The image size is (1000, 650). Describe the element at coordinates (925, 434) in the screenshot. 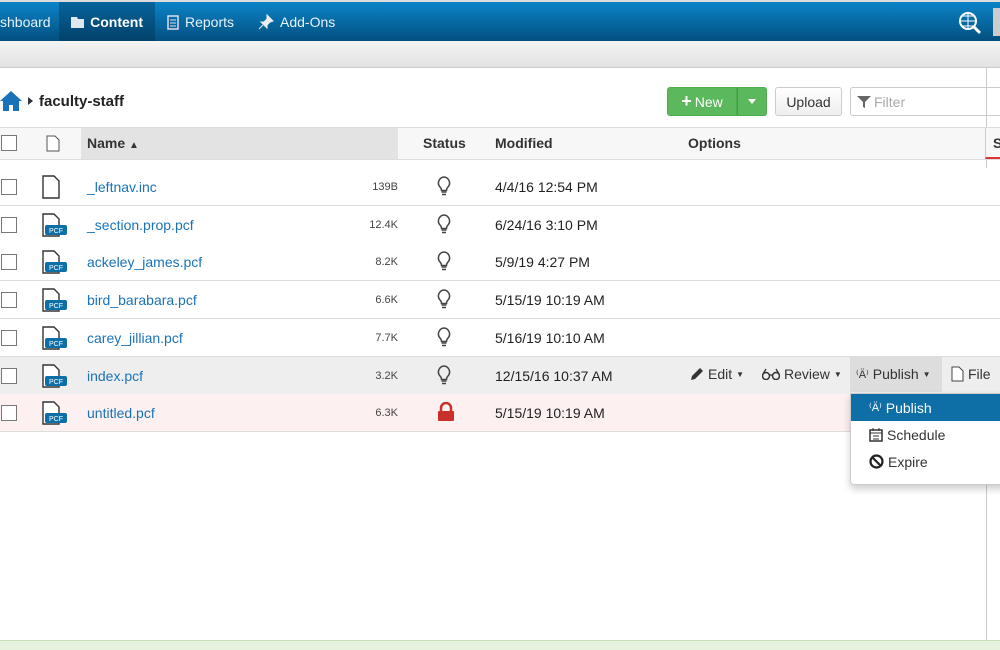

I see `menu-item-schedule: Schedule` at that location.